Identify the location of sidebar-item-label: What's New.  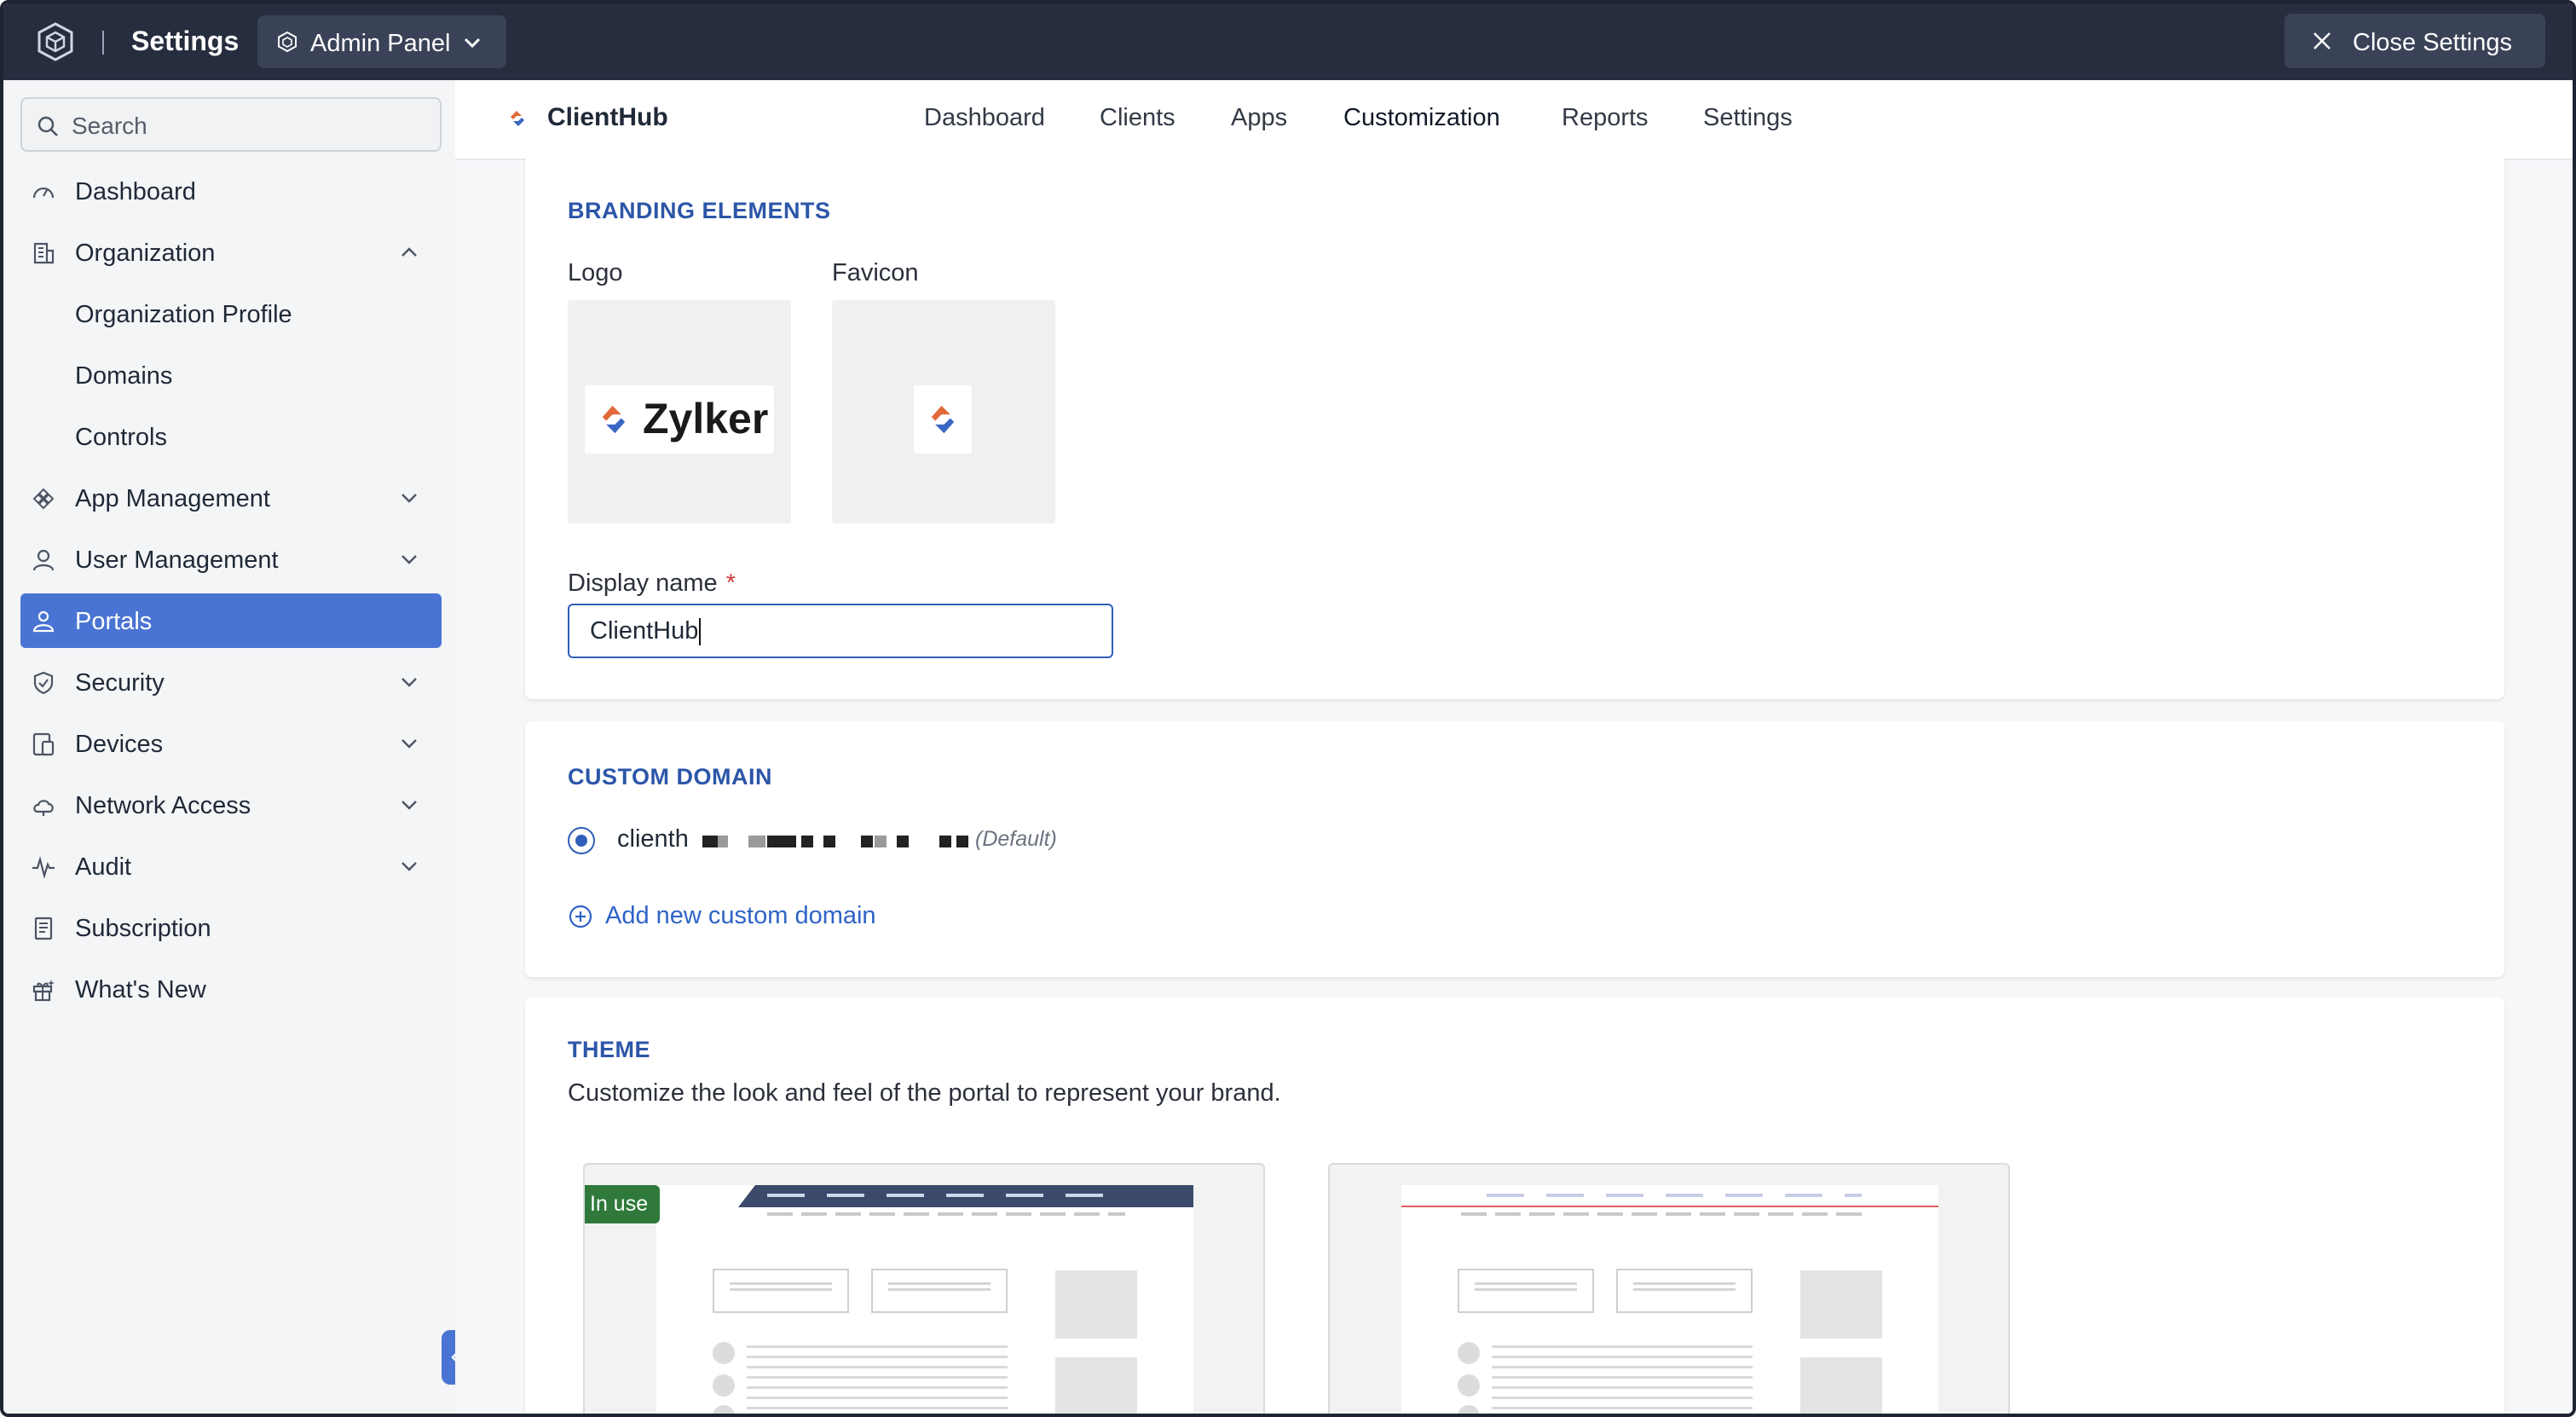
(140, 989).